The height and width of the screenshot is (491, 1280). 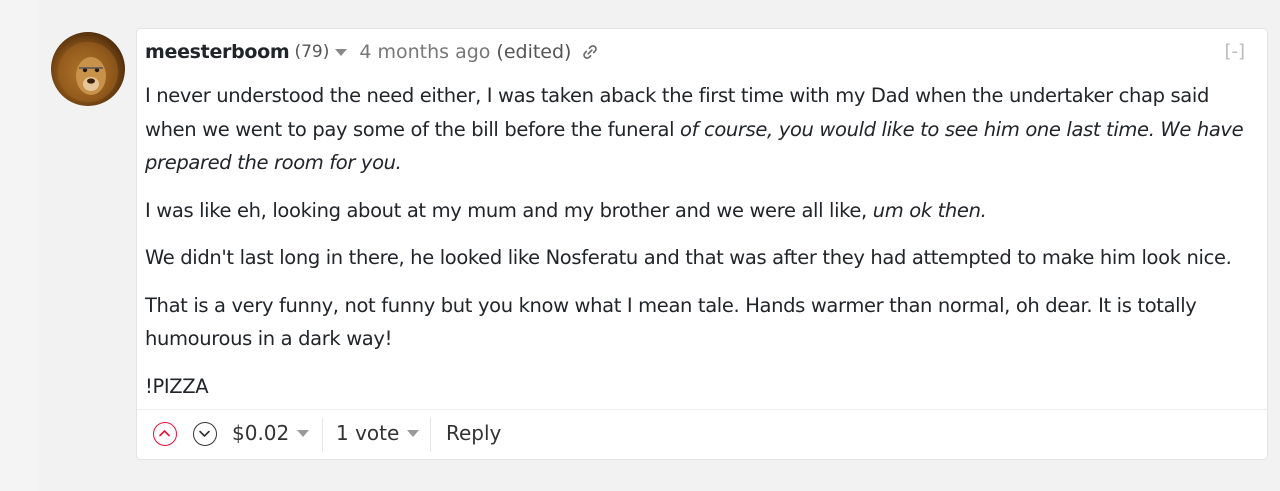 I want to click on paragraph-italic-text: um ok then., so click(x=929, y=210).